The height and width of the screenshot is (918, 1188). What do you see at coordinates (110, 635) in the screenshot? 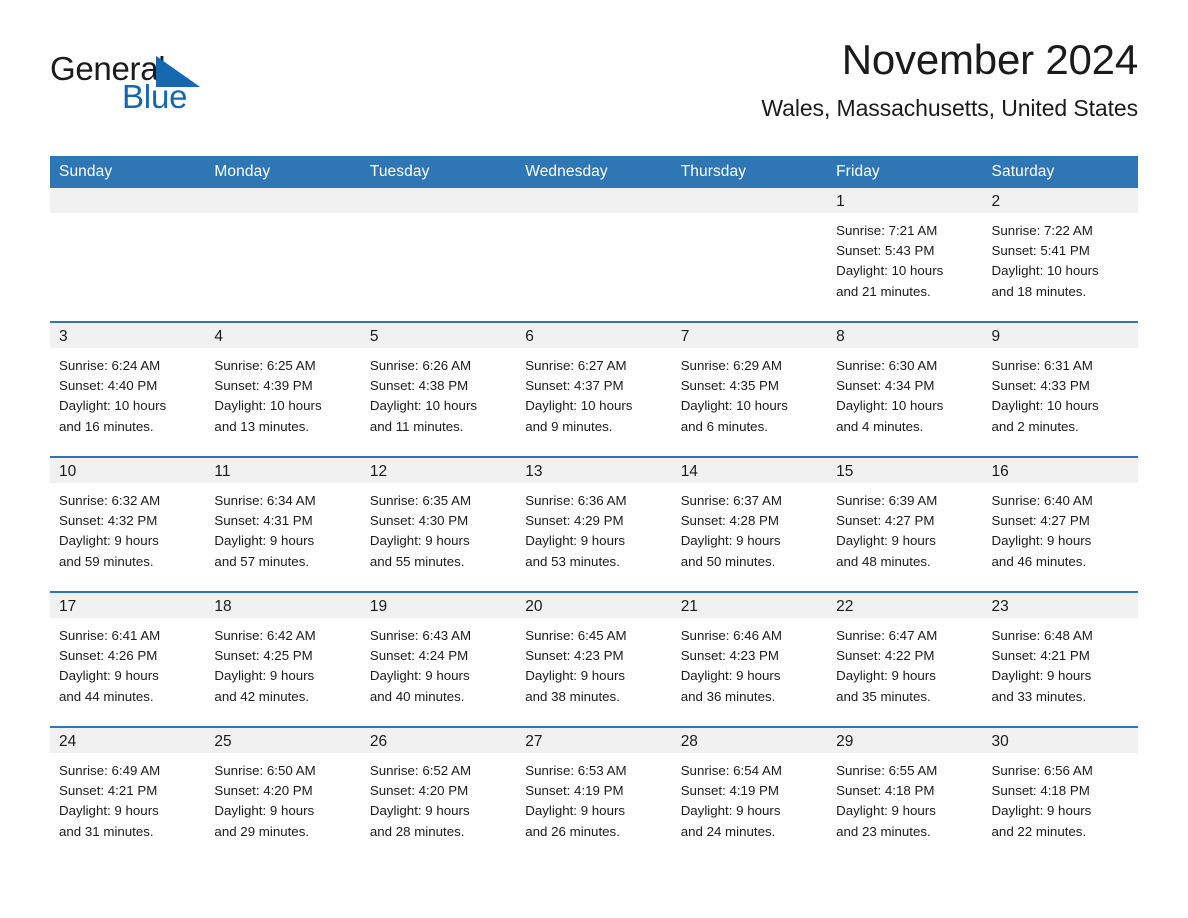
I see `sunrise-time: Sunrise: 6:41 AM` at bounding box center [110, 635].